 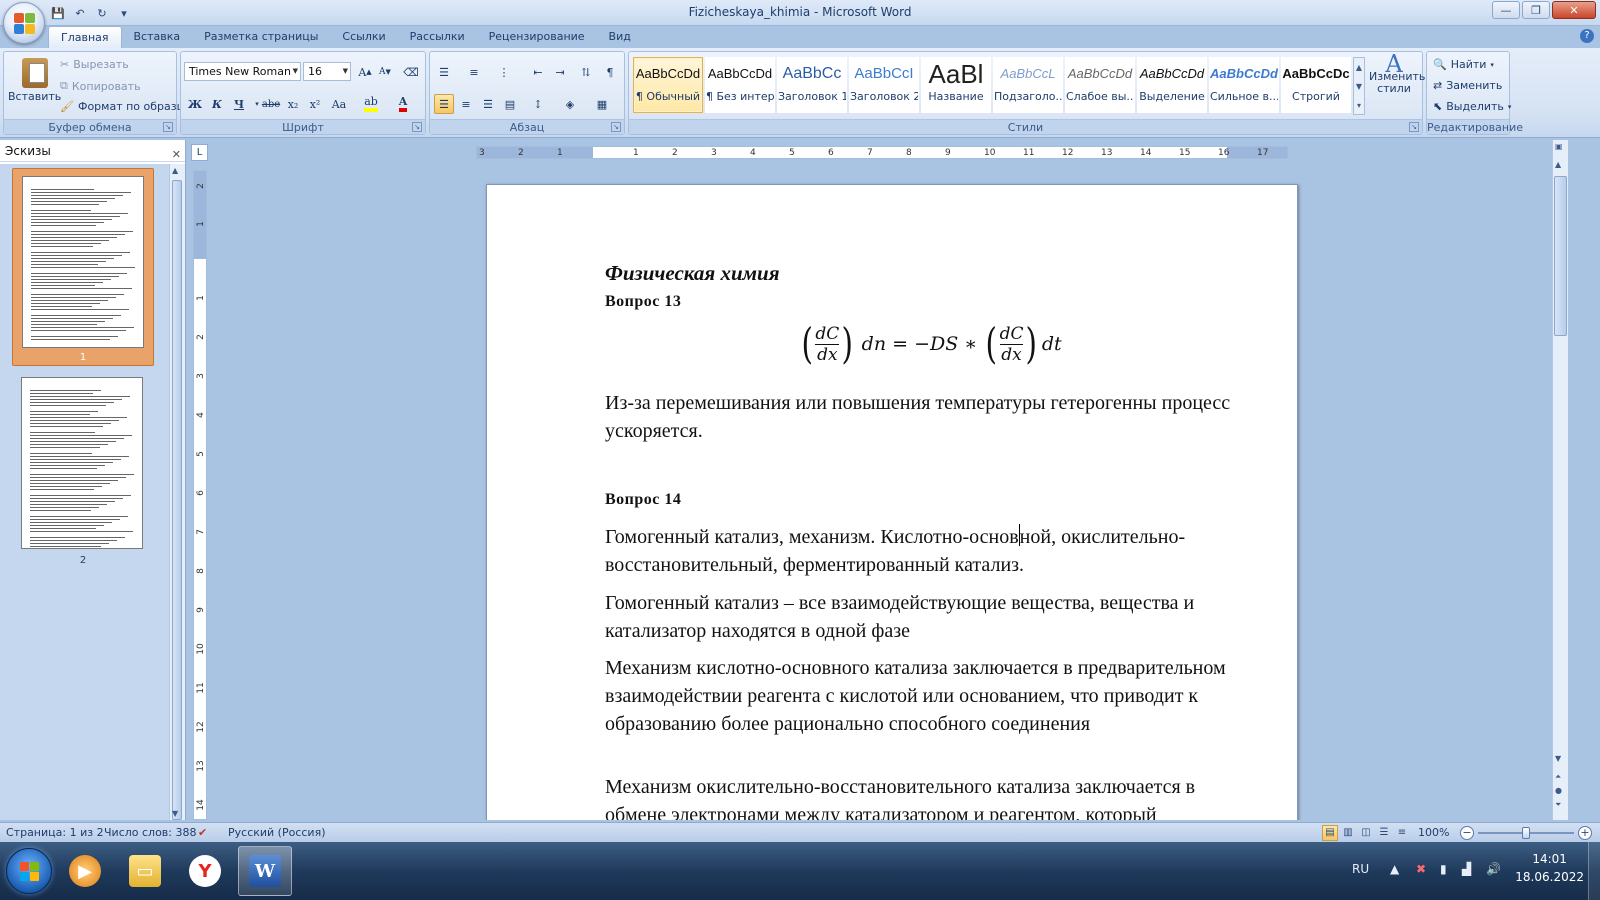 I want to click on tab-3: Ссылки, so click(x=363, y=37).